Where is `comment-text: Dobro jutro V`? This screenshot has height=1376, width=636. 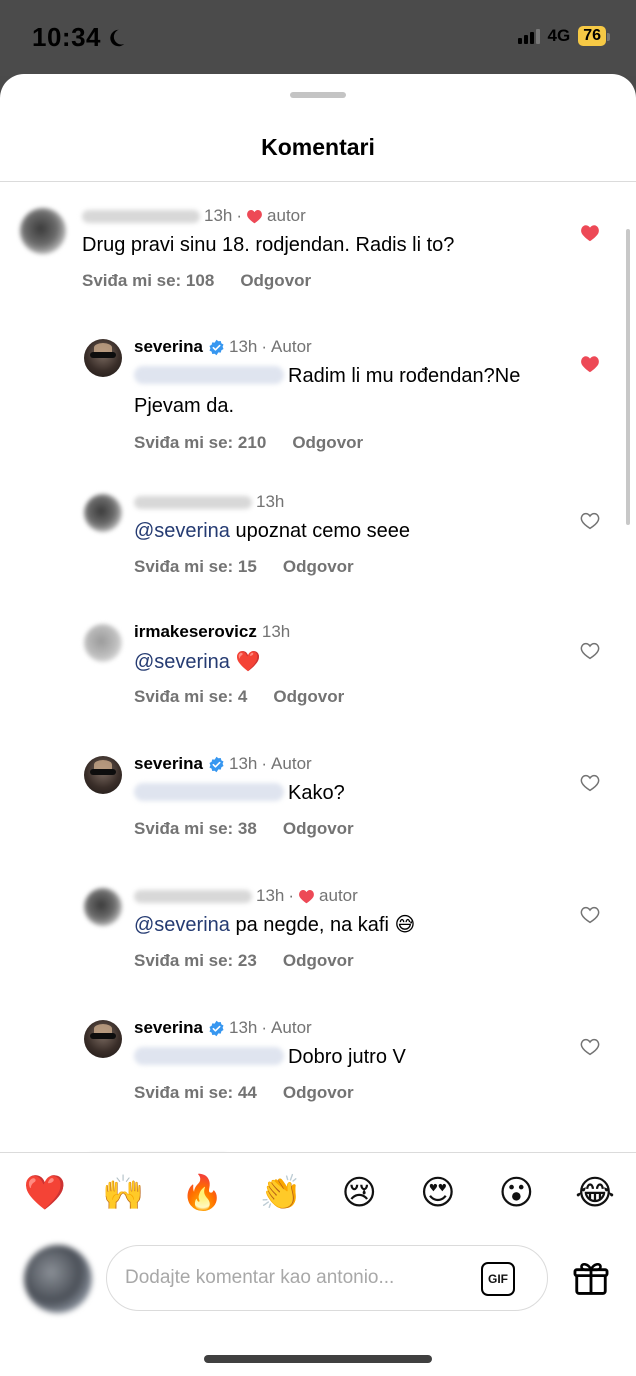 comment-text: Dobro jutro V is located at coordinates (270, 1057).